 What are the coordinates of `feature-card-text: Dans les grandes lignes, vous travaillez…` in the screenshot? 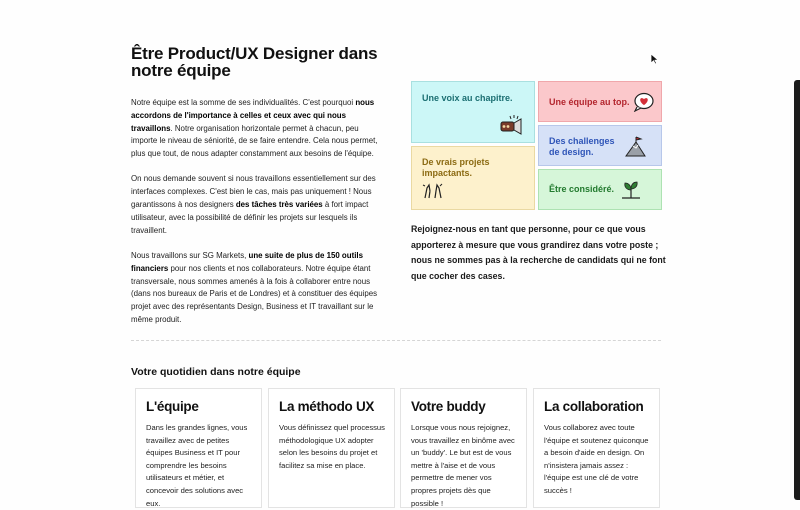 It's located at (197, 465).